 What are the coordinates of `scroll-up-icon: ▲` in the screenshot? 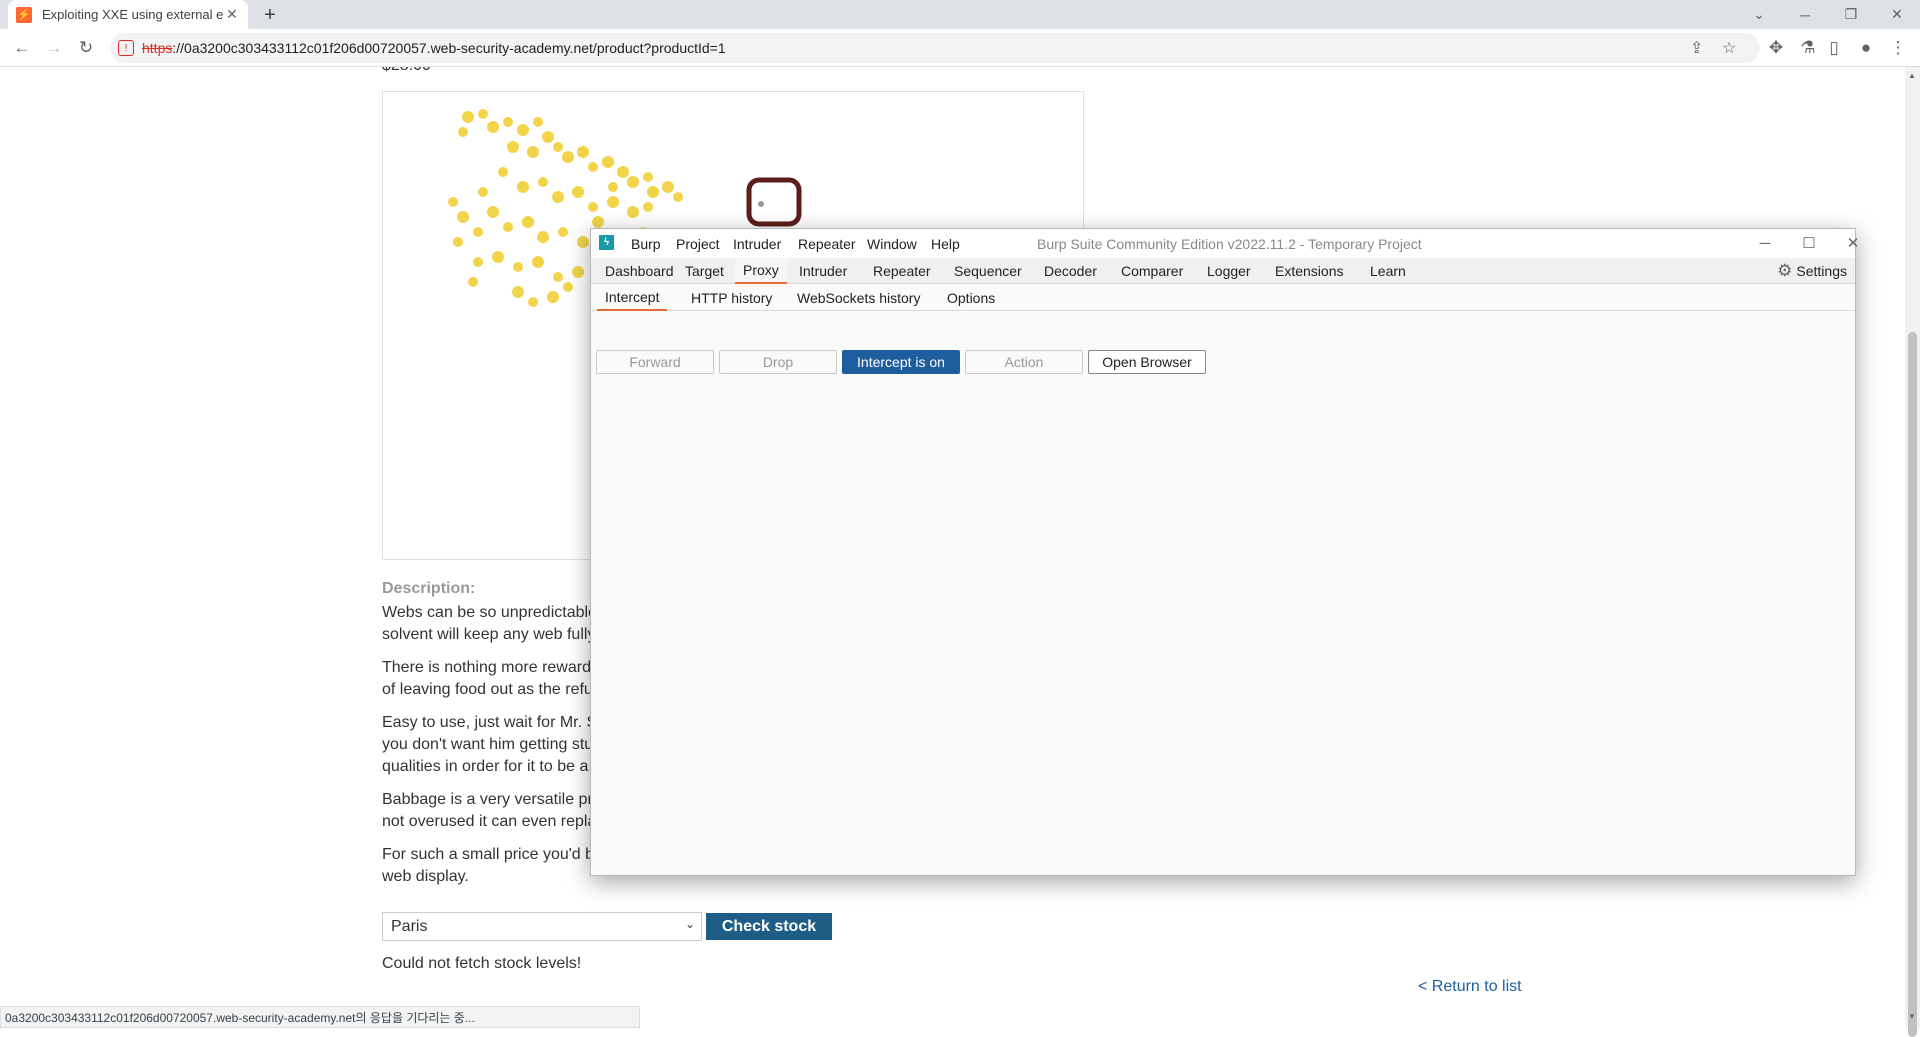 It's located at (1912, 75).